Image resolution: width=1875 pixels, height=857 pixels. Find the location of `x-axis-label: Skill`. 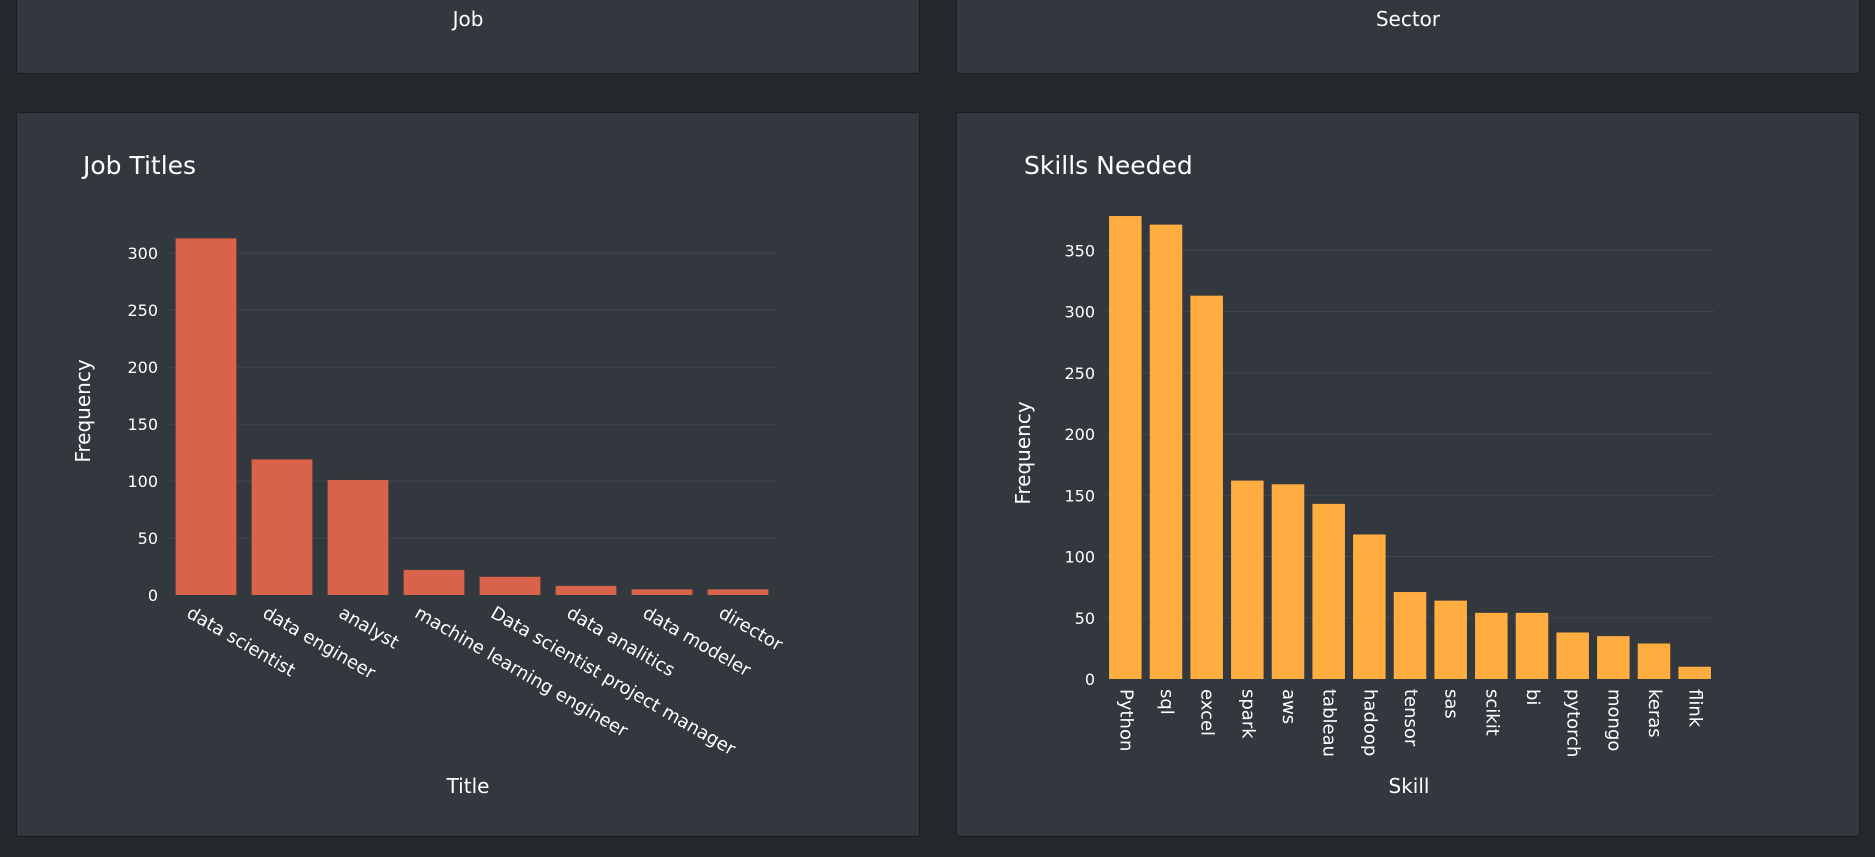

x-axis-label: Skill is located at coordinates (1409, 786).